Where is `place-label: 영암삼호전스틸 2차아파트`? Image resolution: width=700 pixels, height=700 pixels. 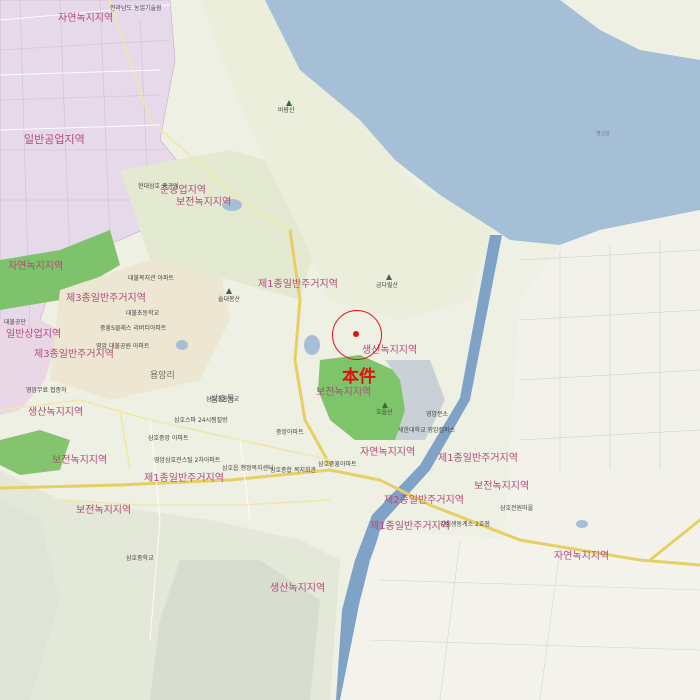 place-label: 영암삼호전스틸 2차아파트 is located at coordinates (187, 460).